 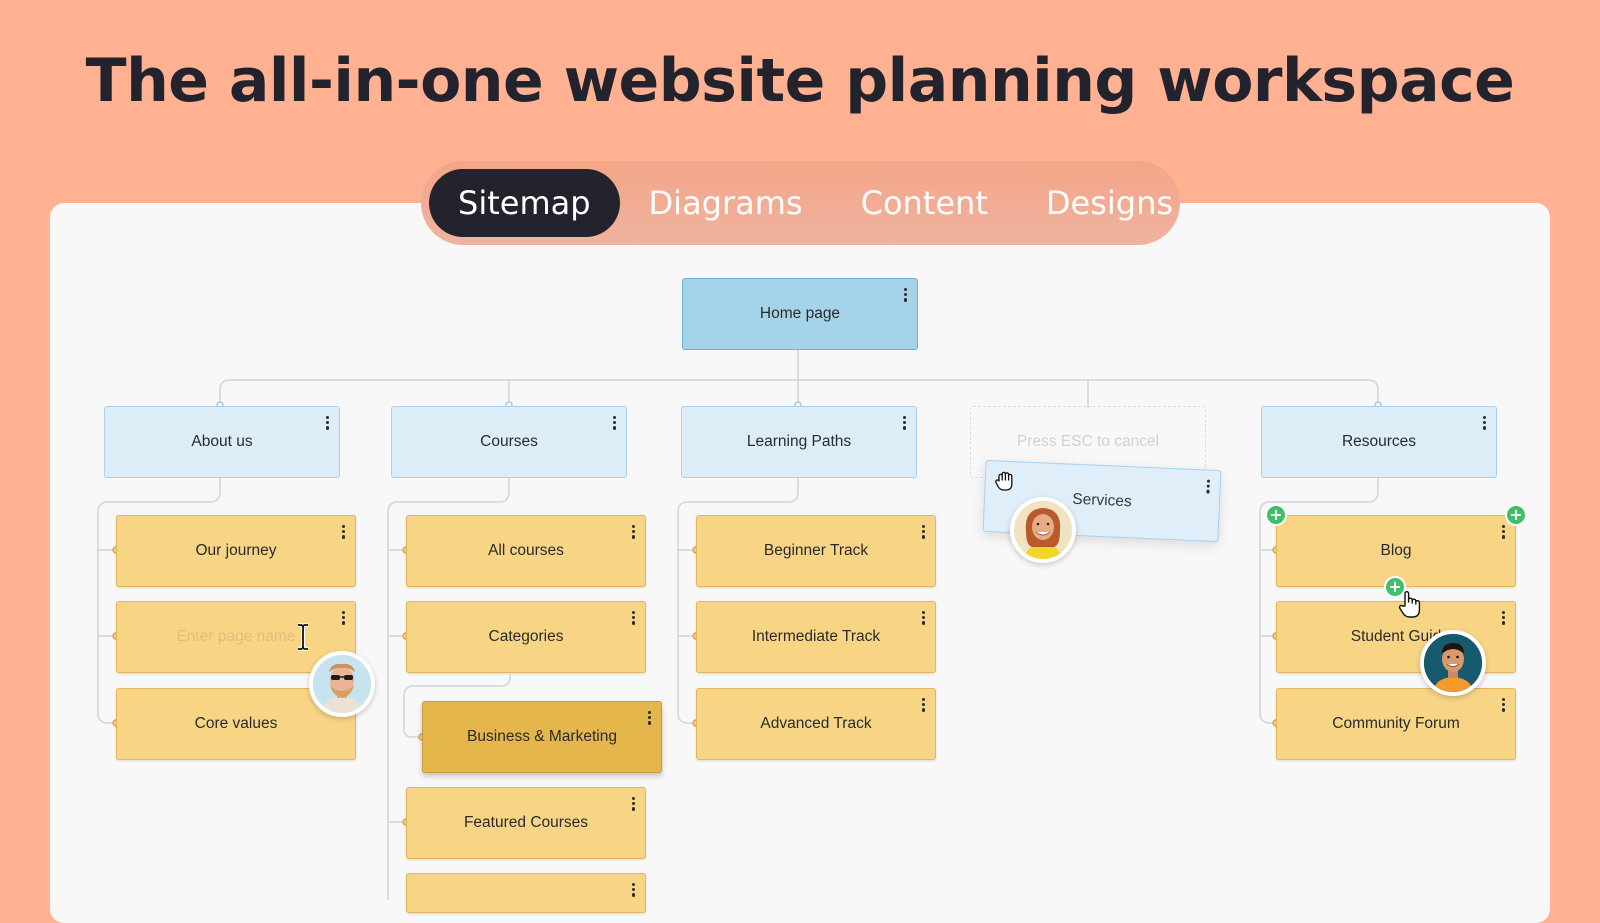 I want to click on node-about-us: About us, so click(x=222, y=442).